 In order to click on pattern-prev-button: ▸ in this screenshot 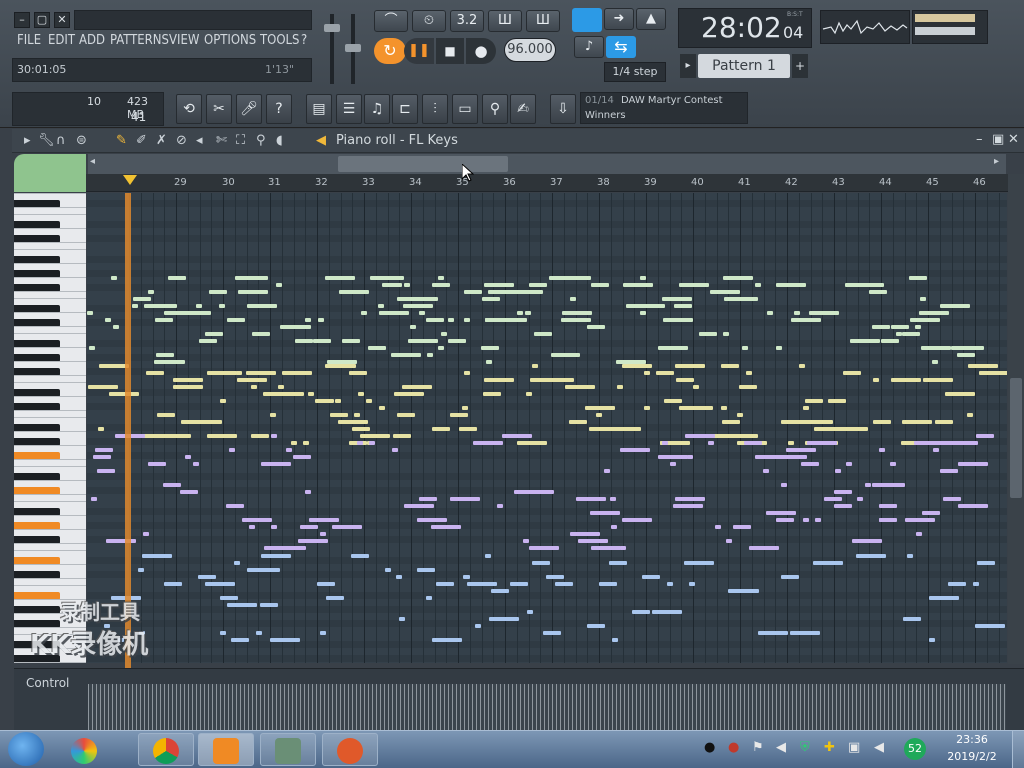, I will do `click(688, 66)`.